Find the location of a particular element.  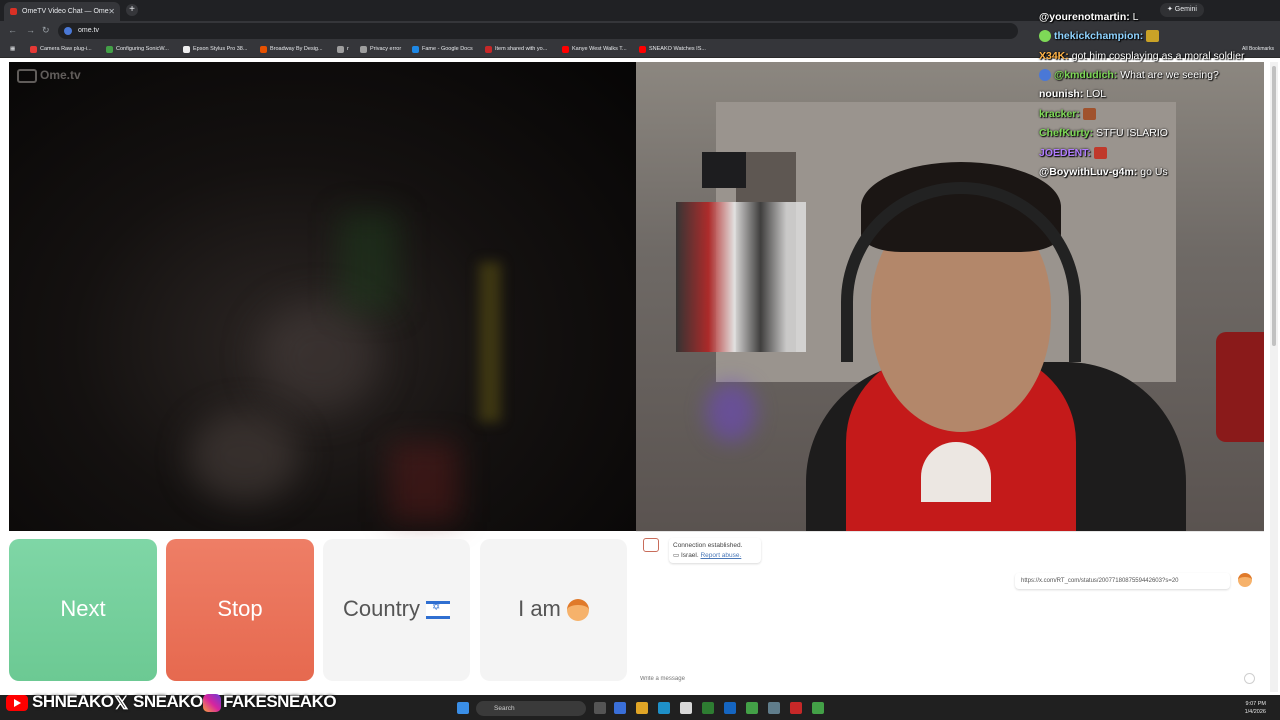

chat-line: @BoywithLuv-g4m: go Us is located at coordinates (1103, 172).